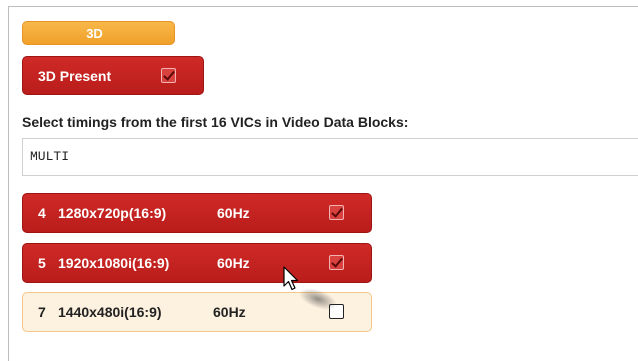  I want to click on timing-row-vic-4: 4 1280x720p(16:9) 60Hz, so click(197, 213).